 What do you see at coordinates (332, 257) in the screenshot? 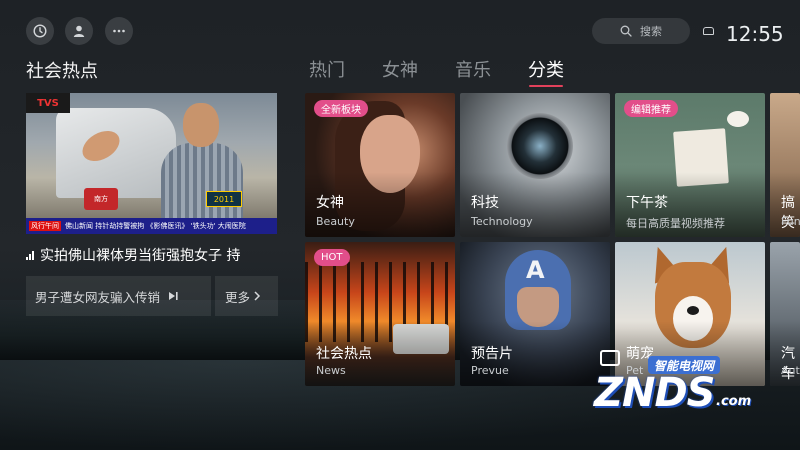
I see `card-tag: HOT` at bounding box center [332, 257].